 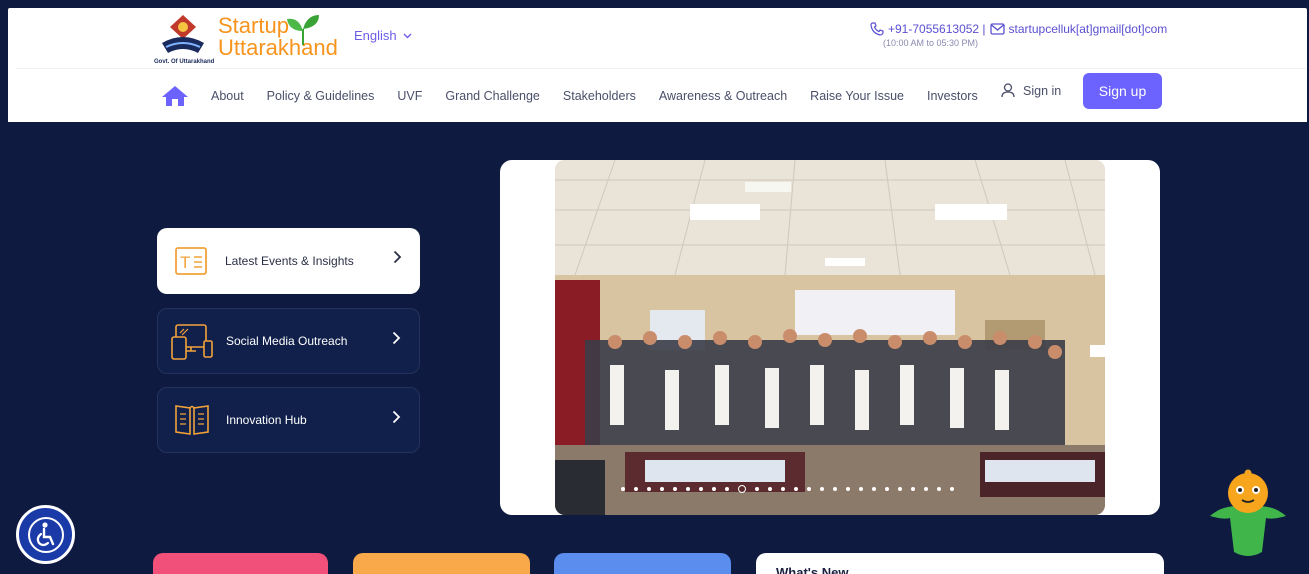 What do you see at coordinates (931, 43) in the screenshot?
I see `office-hours: (10:00 AM to 05:30 PM)` at bounding box center [931, 43].